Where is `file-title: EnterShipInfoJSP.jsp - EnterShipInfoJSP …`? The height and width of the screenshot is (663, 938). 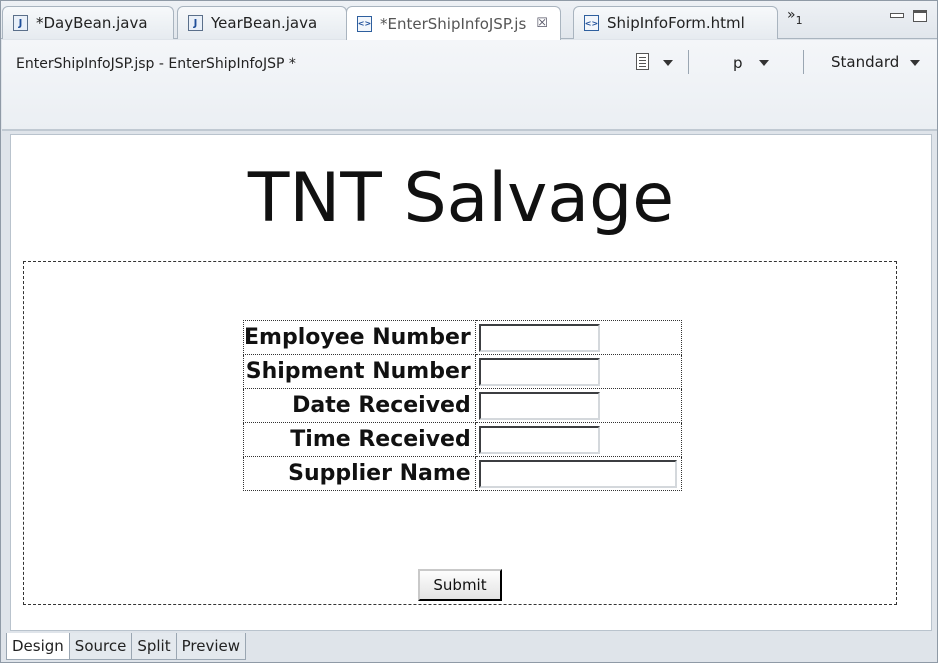 file-title: EnterShipInfoJSP.jsp - EnterShipInfoJSP … is located at coordinates (156, 64).